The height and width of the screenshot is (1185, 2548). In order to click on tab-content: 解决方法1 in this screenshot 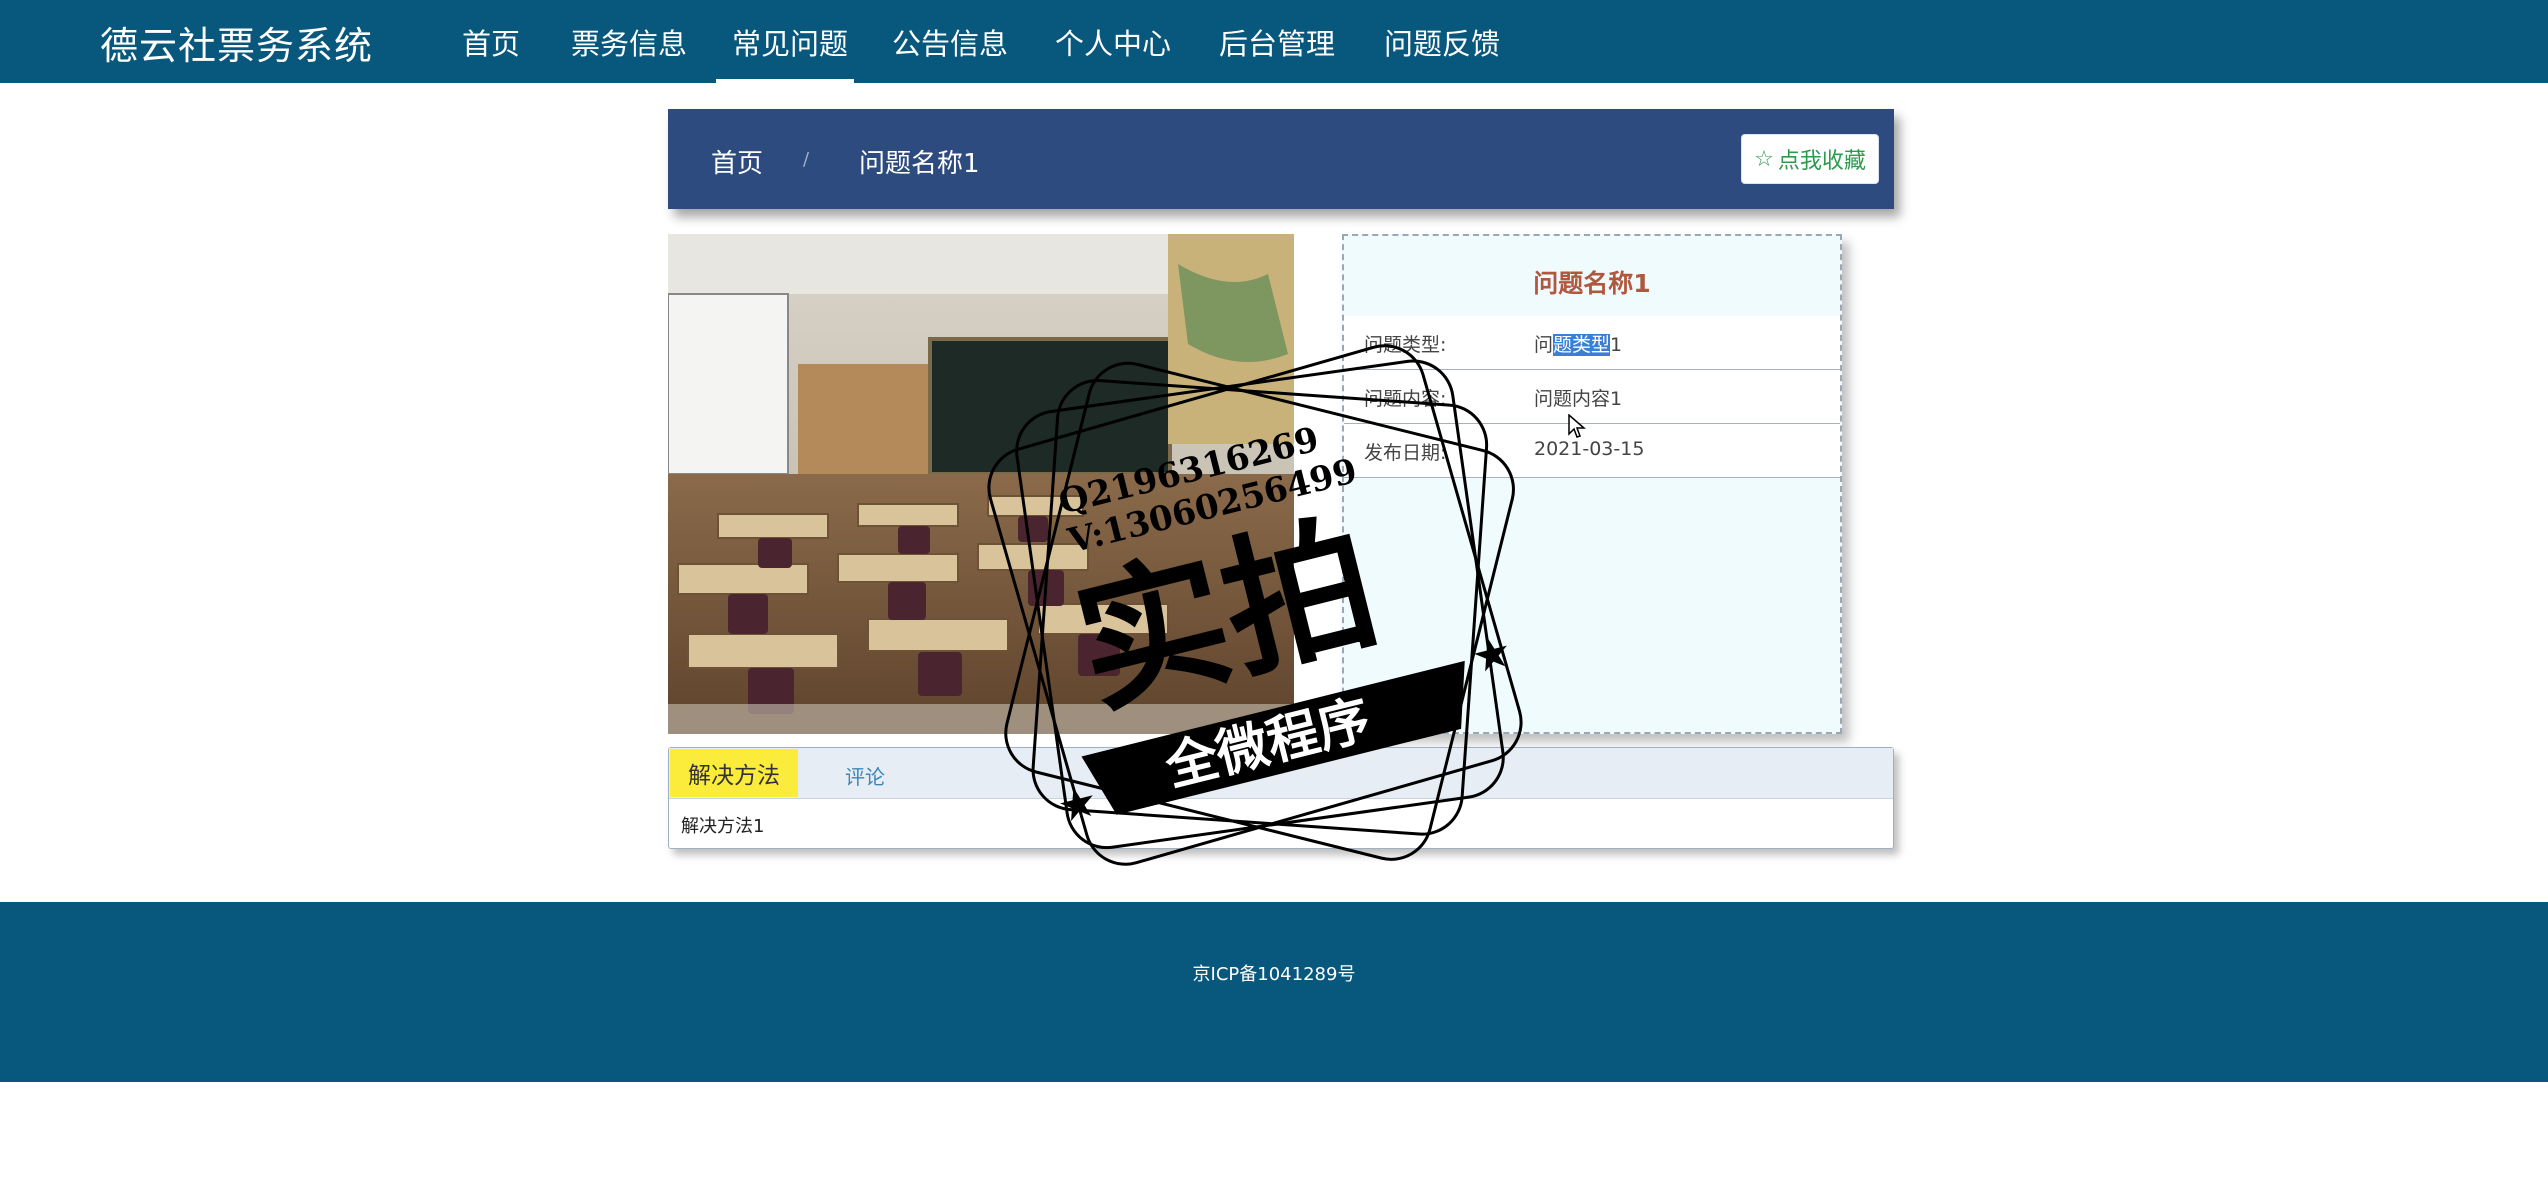, I will do `click(723, 826)`.